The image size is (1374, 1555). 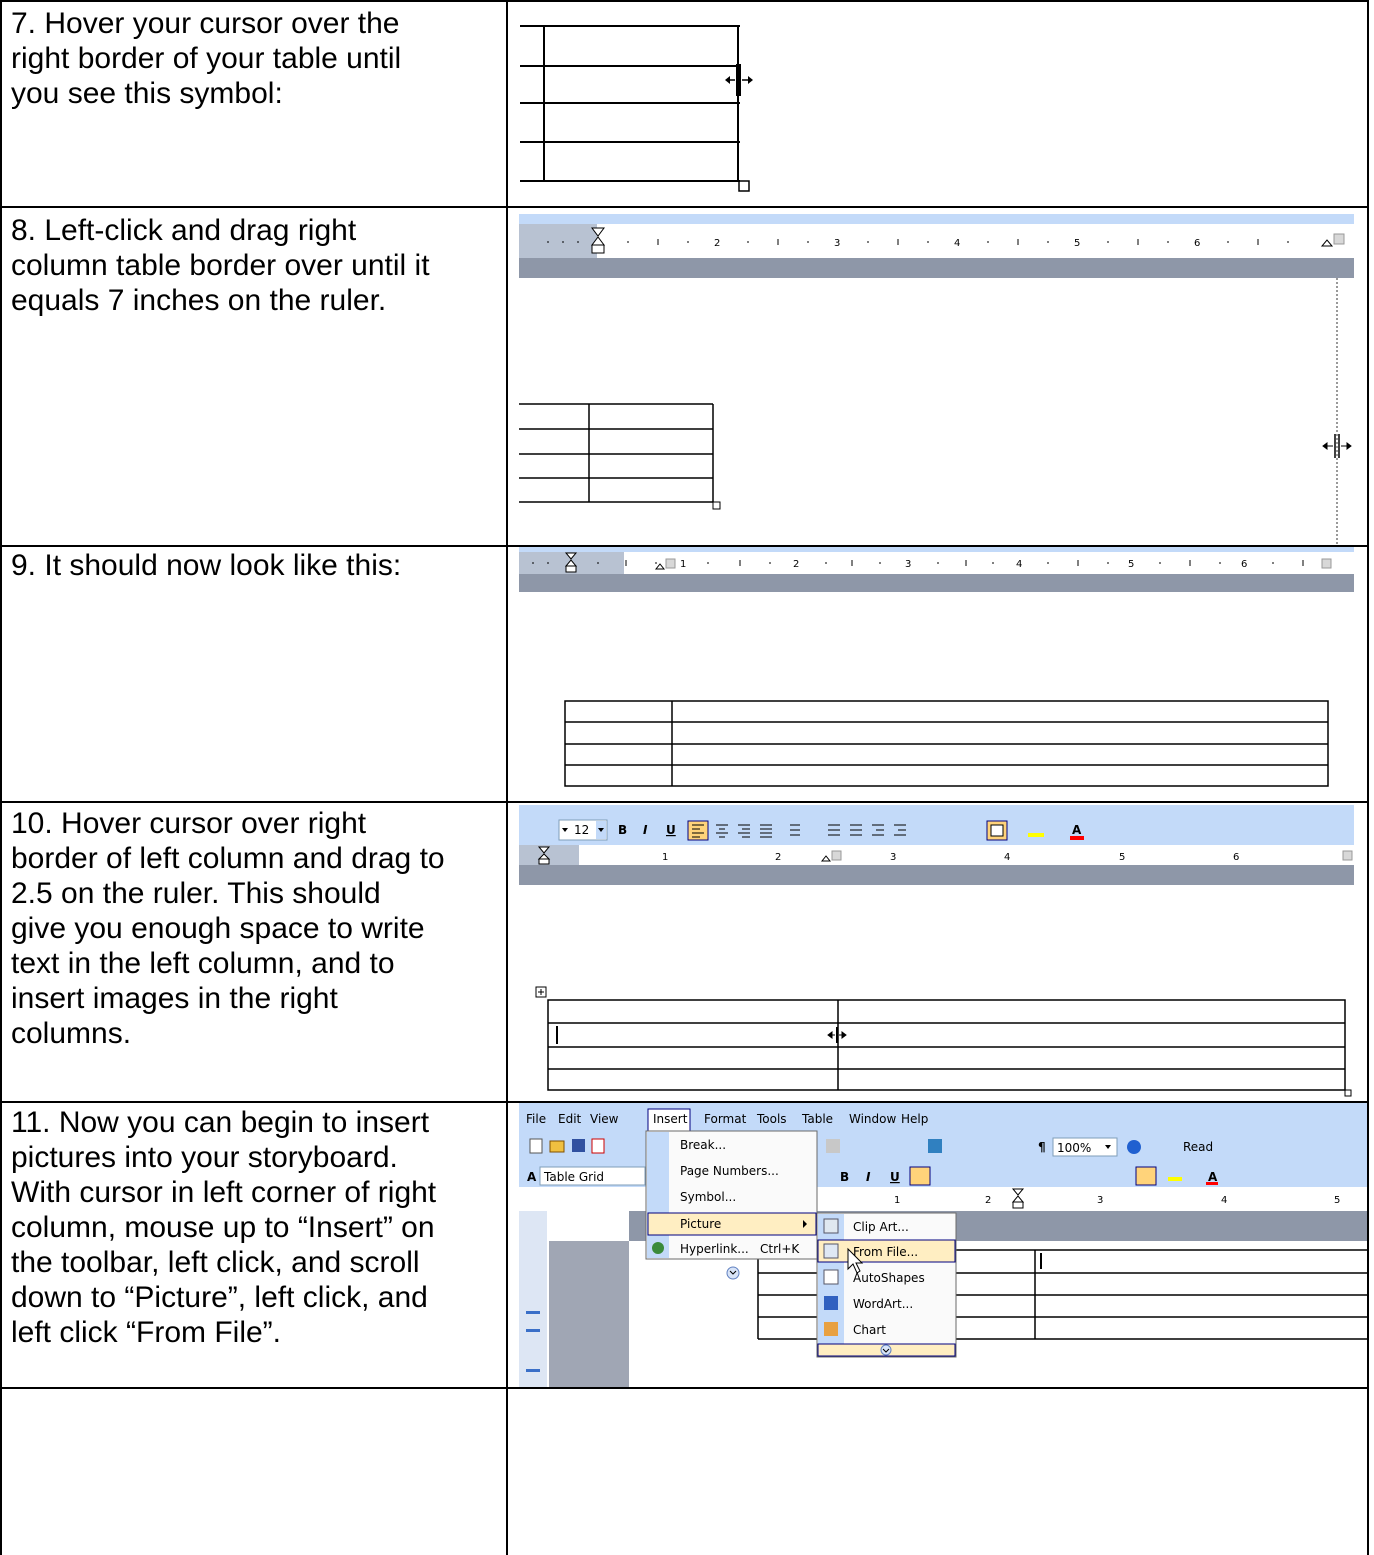 I want to click on help-icon, so click(x=1134, y=1147).